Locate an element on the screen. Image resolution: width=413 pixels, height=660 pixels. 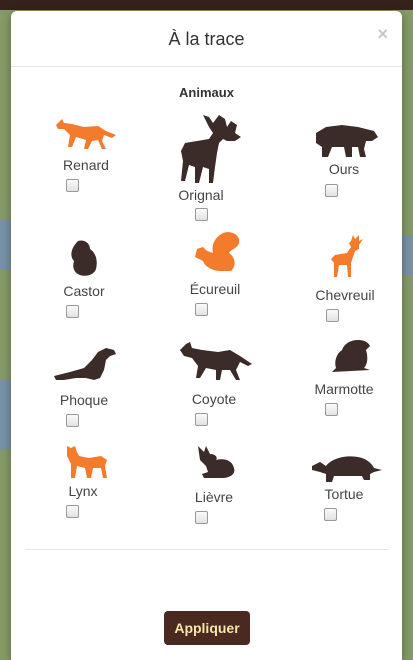
lynx-checkbox is located at coordinates (72, 511).